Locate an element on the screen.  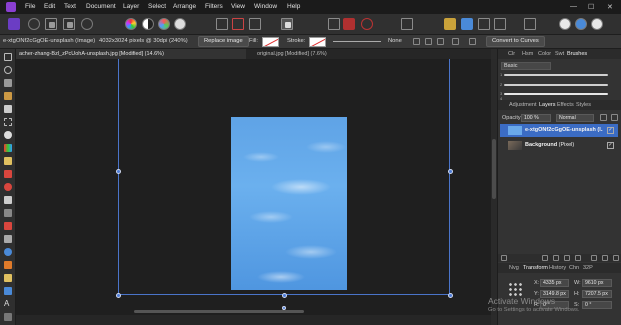
tab-32p: 32P is located at coordinates (588, 268).